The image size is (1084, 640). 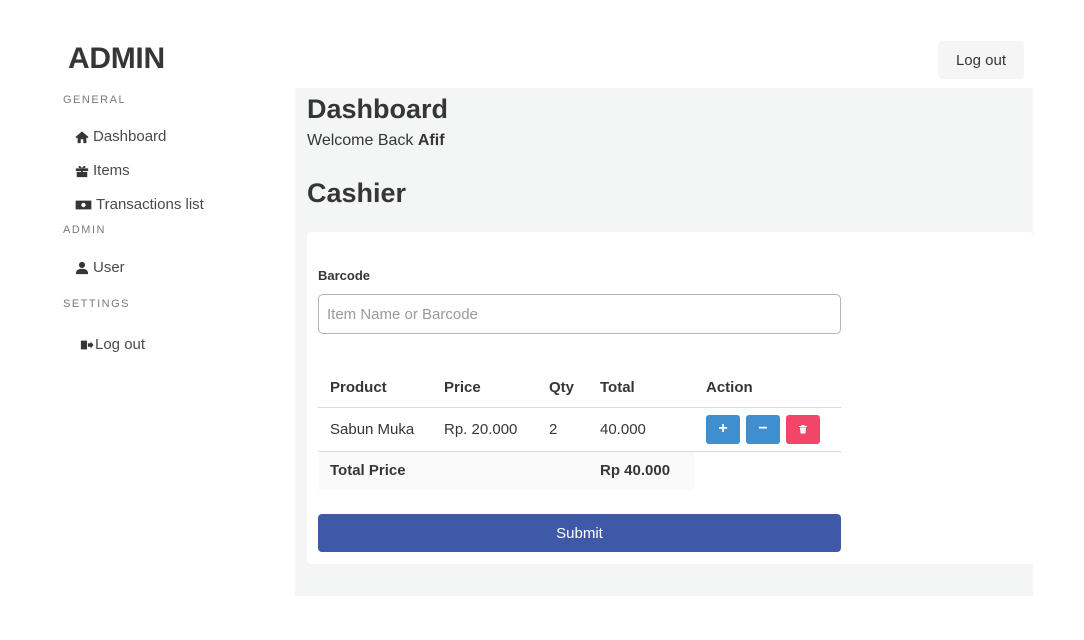 I want to click on row-actions: + −, so click(x=767, y=429).